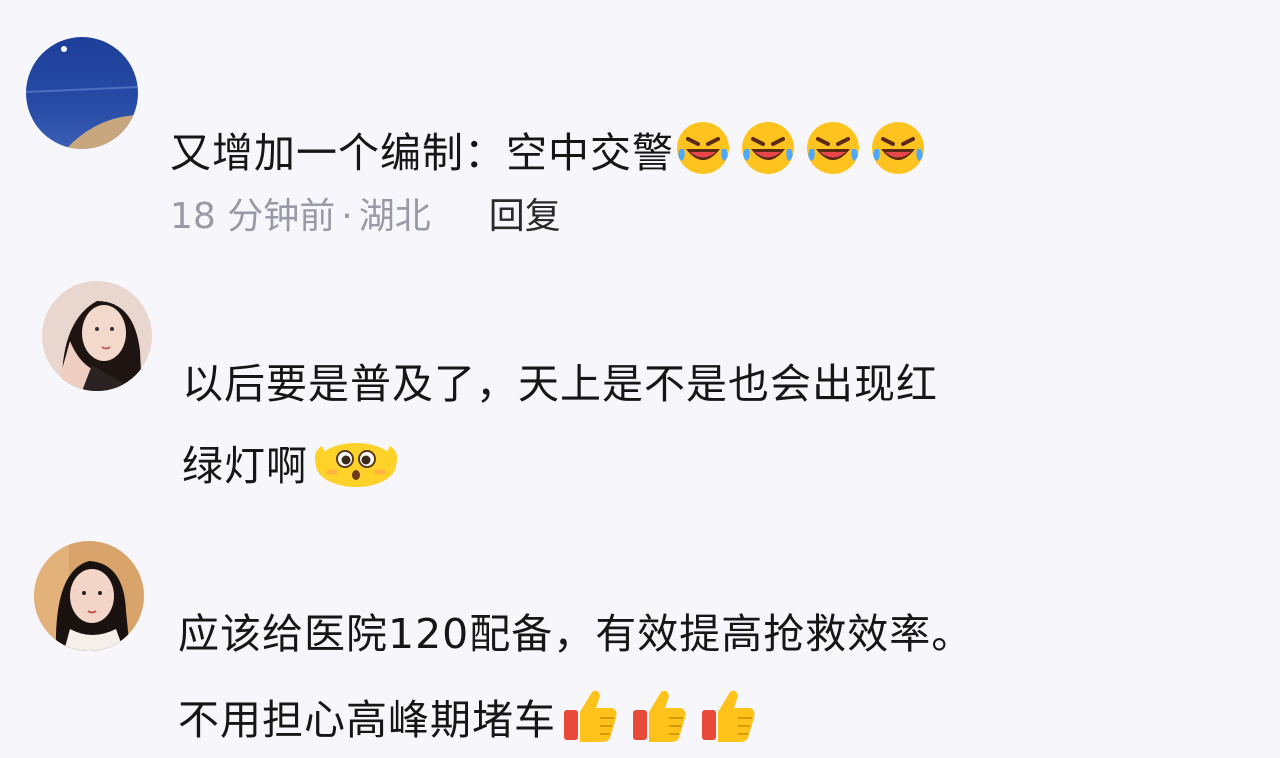 The image size is (1280, 758). What do you see at coordinates (253, 216) in the screenshot?
I see `comment-time: 18 分钟前` at bounding box center [253, 216].